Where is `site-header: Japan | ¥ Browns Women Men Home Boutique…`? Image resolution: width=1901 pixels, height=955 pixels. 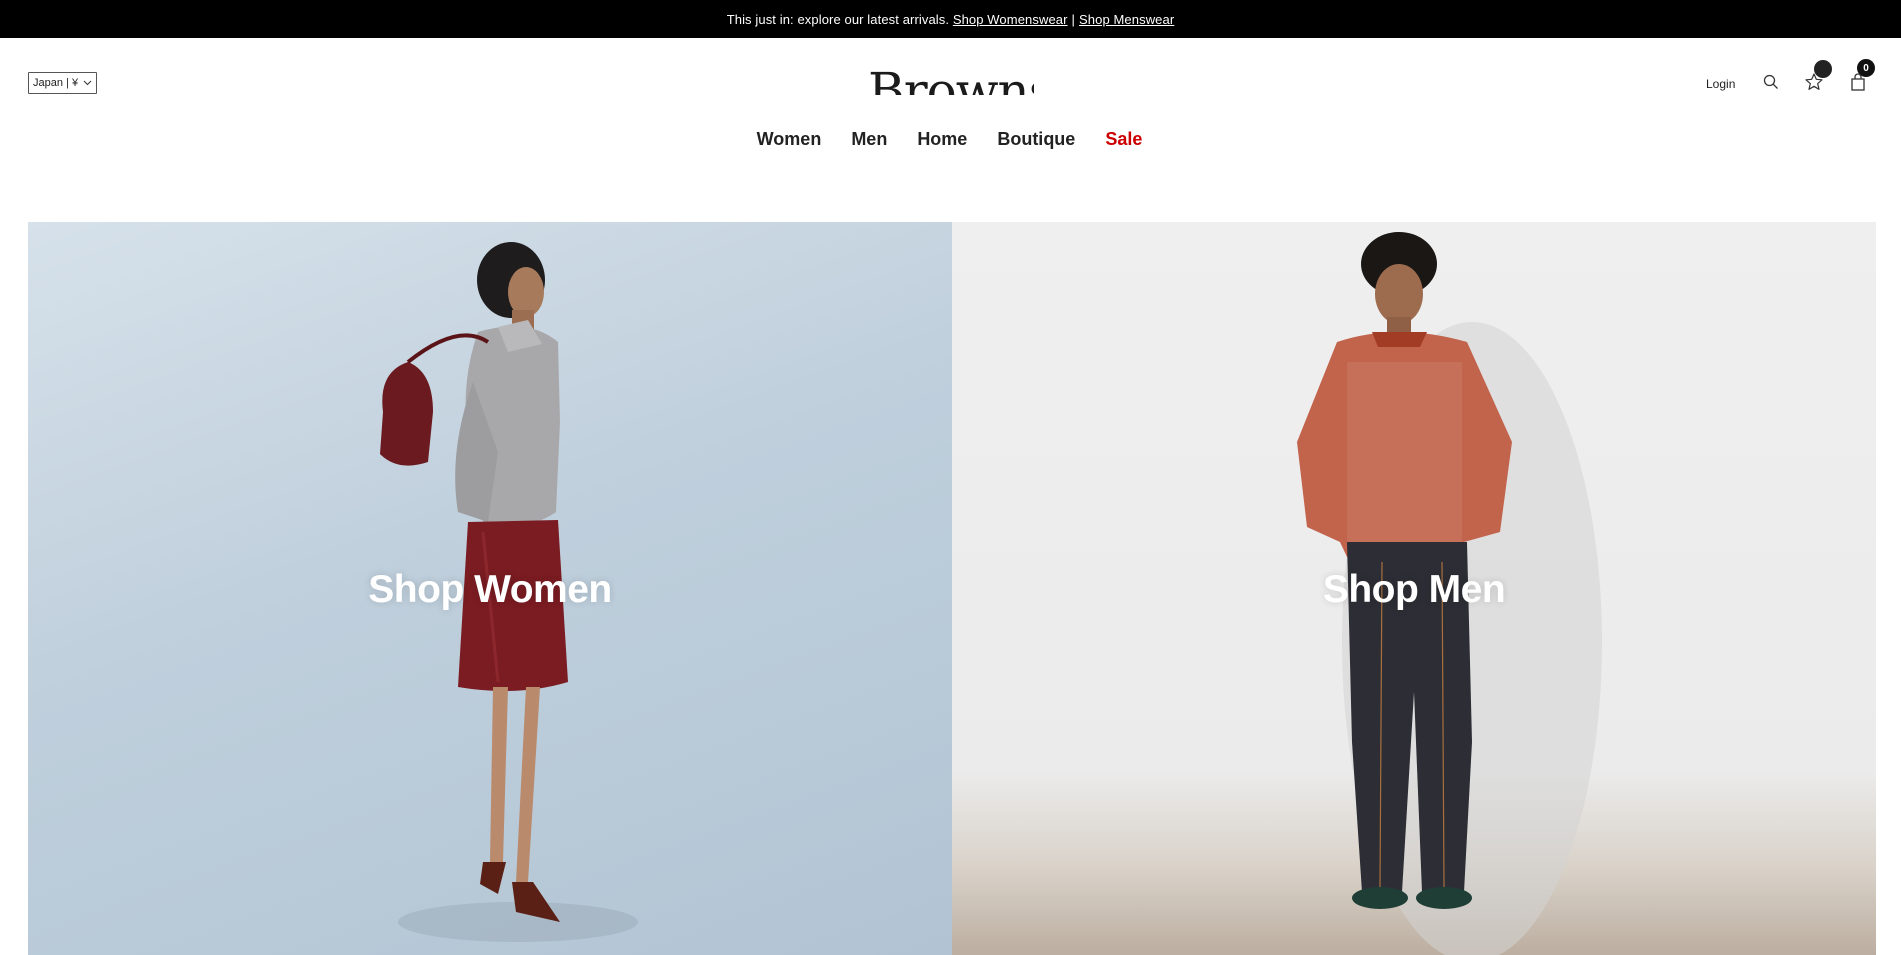 site-header: Japan | ¥ Browns Women Men Home Boutique… is located at coordinates (950, 98).